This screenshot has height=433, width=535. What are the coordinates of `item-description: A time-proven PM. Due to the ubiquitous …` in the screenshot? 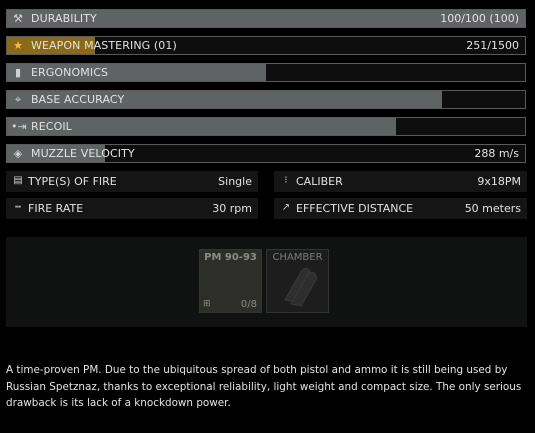 It's located at (264, 386).